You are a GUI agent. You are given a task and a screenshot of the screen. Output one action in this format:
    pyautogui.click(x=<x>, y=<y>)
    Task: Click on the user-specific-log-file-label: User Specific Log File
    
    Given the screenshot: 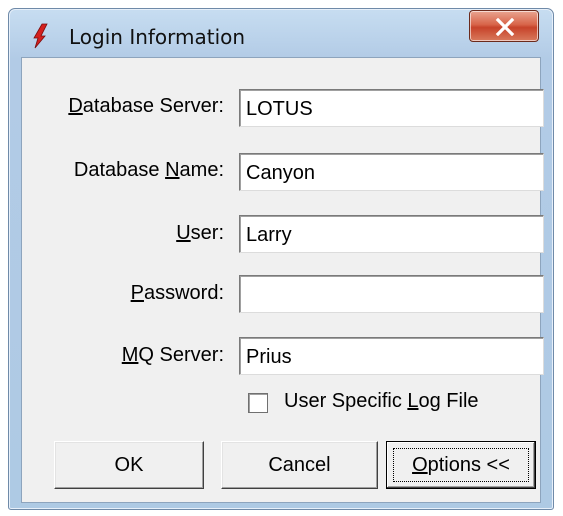 What is the action you would take?
    pyautogui.click(x=381, y=401)
    